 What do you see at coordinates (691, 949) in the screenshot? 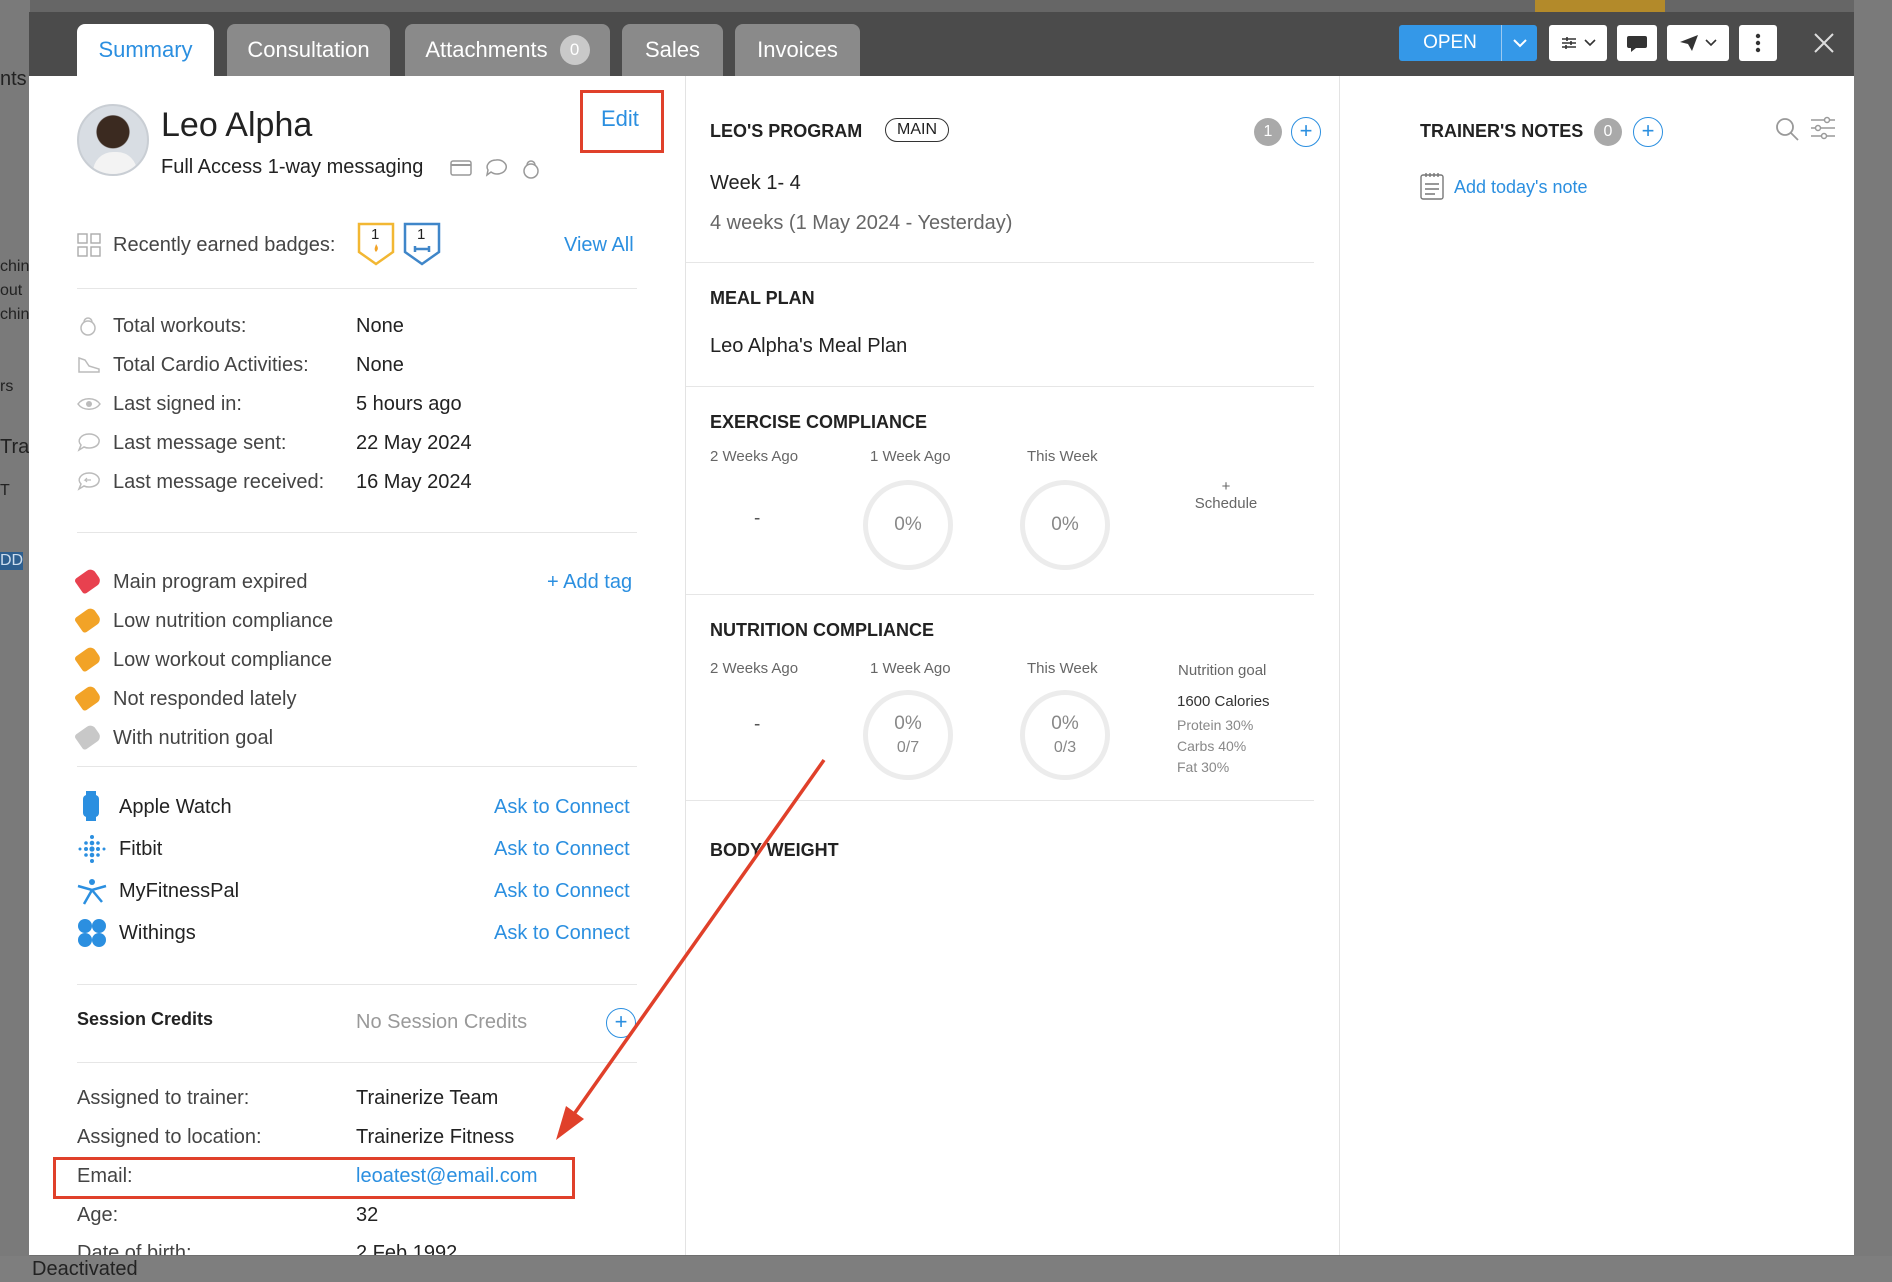
I see `annotation-arrow` at bounding box center [691, 949].